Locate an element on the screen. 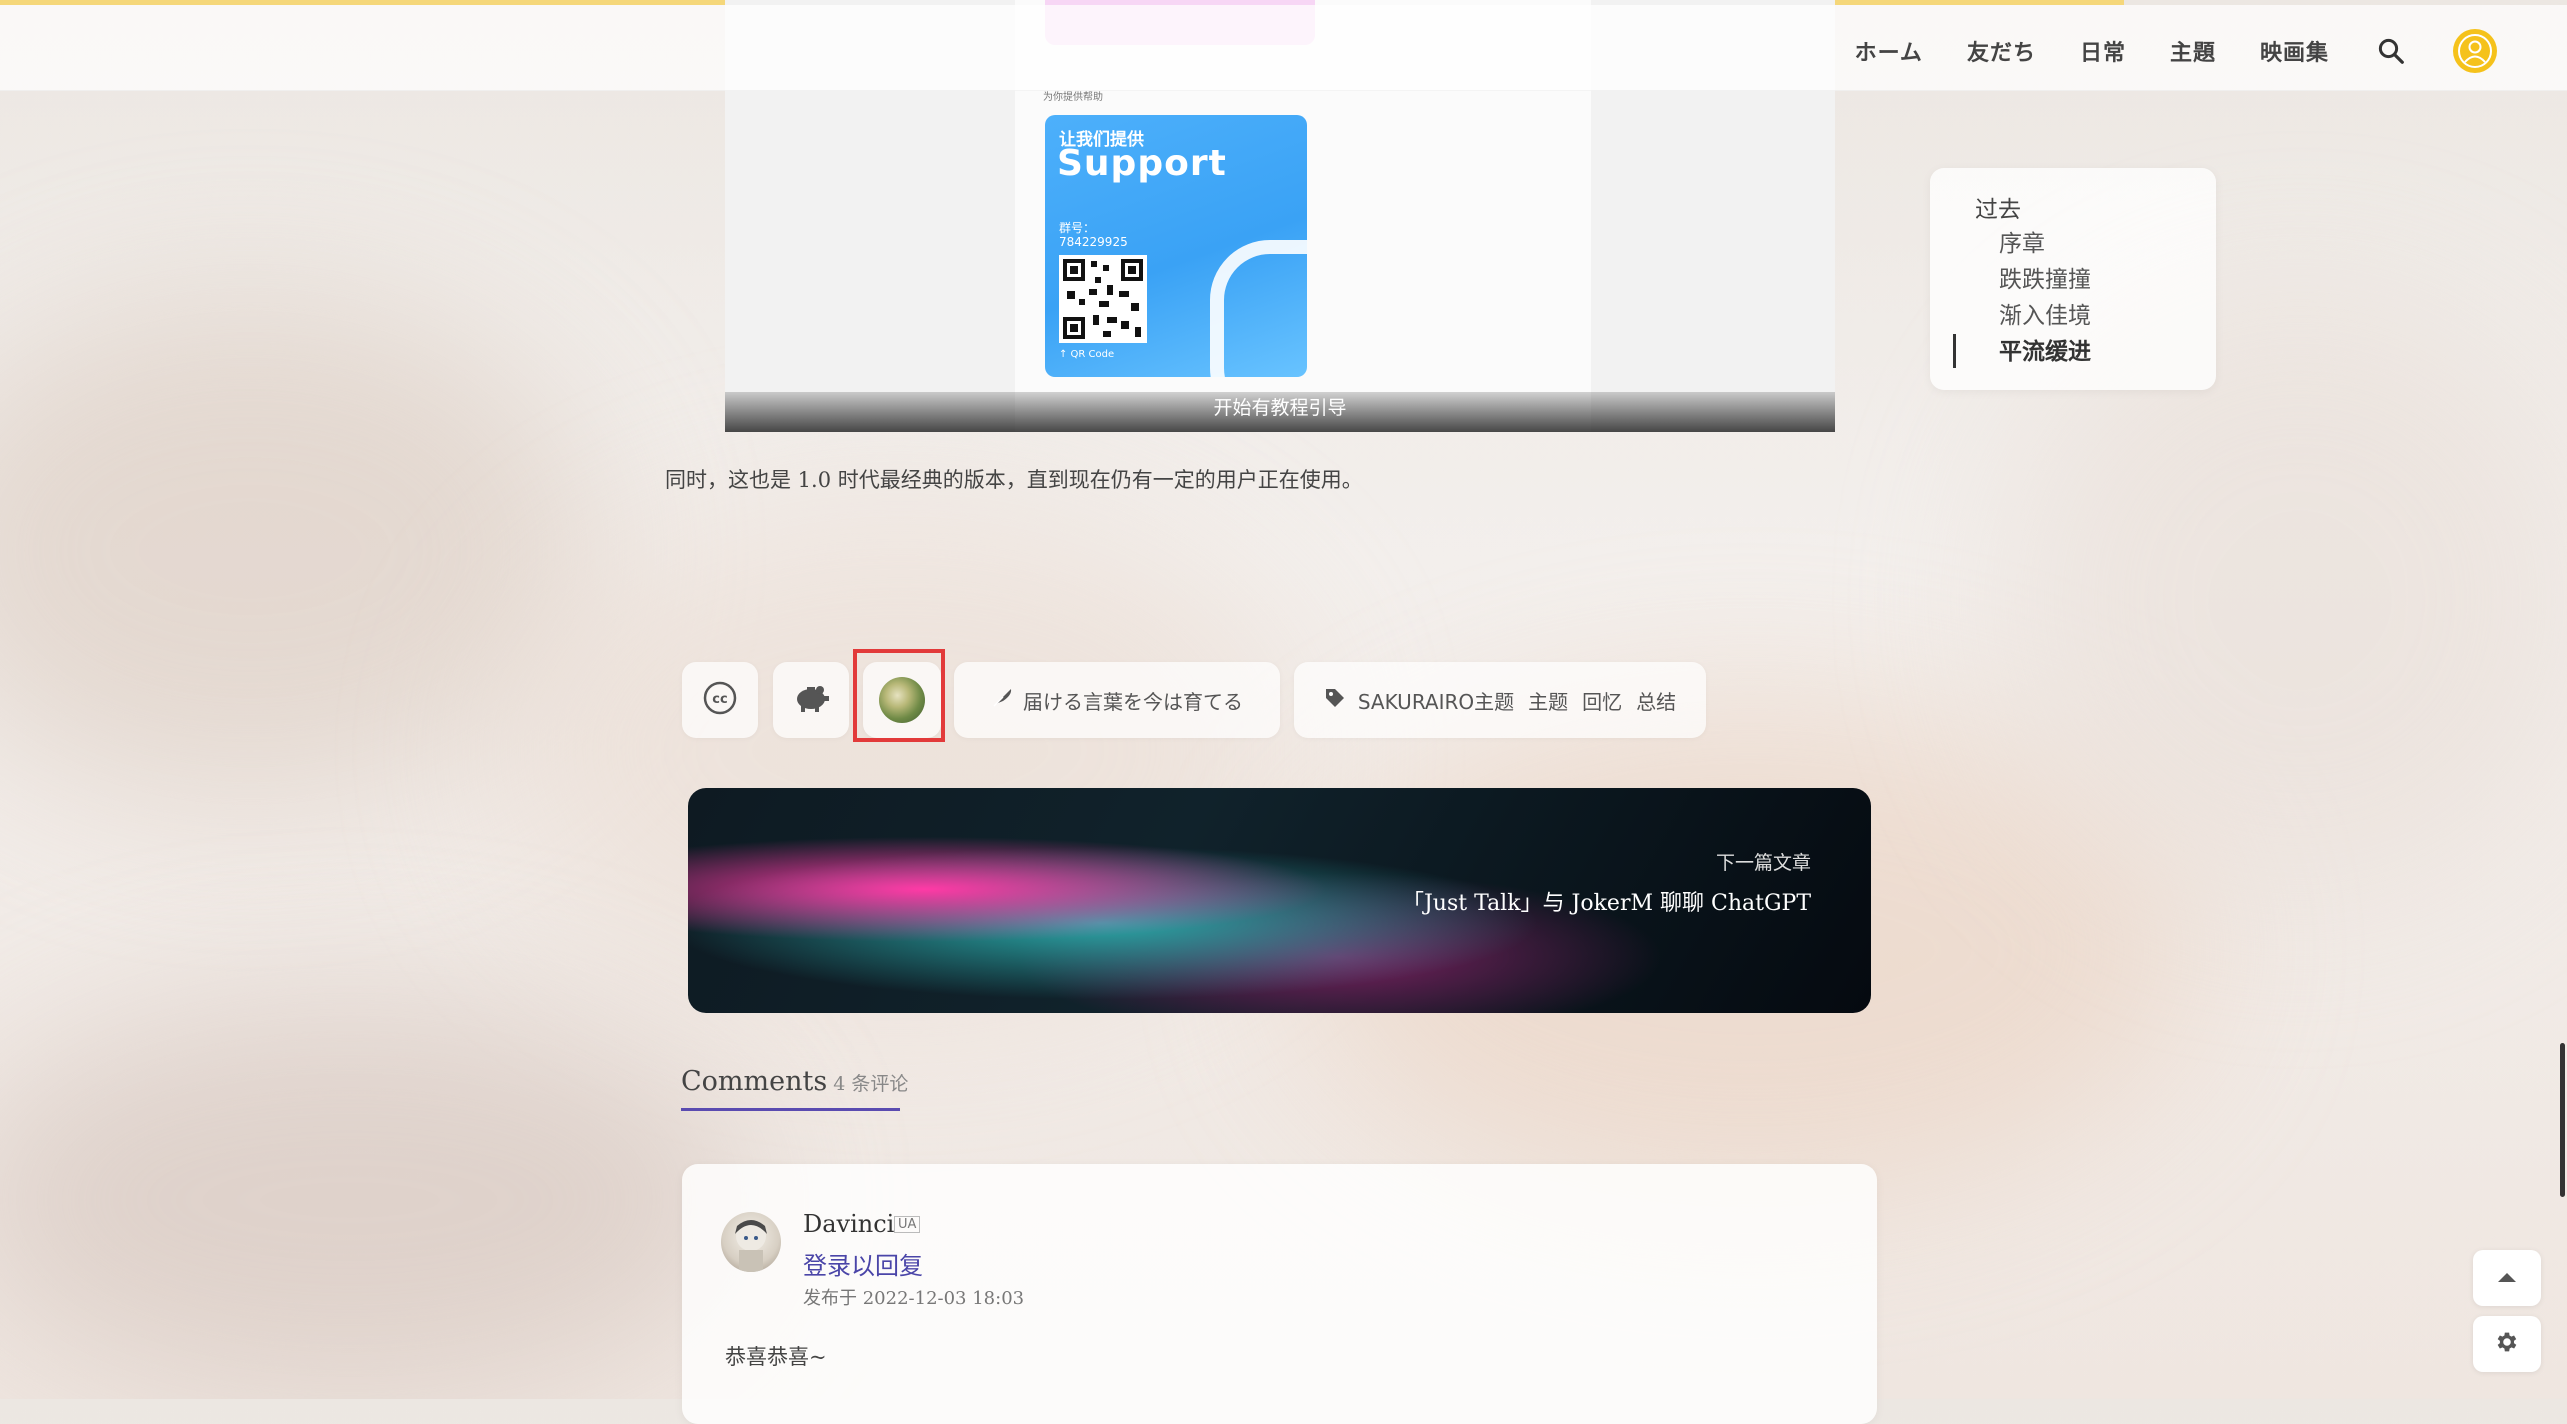  svg-text: cc is located at coordinates (719, 699).